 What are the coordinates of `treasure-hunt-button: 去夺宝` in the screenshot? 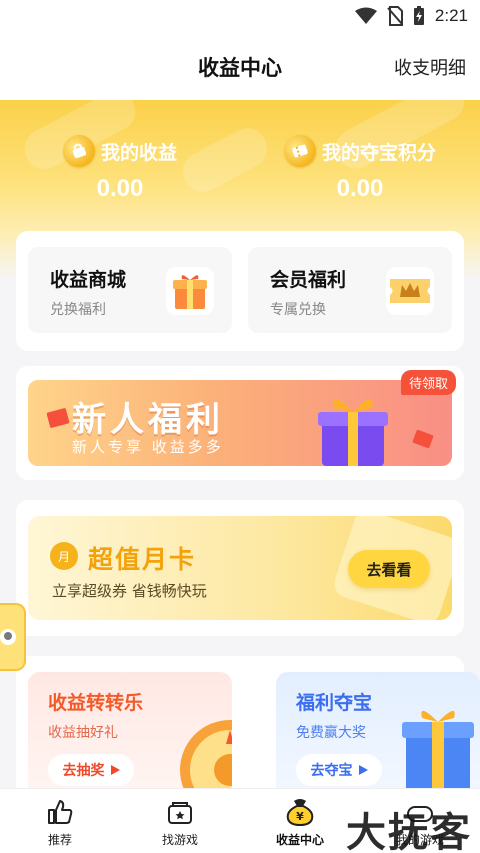 It's located at (339, 770).